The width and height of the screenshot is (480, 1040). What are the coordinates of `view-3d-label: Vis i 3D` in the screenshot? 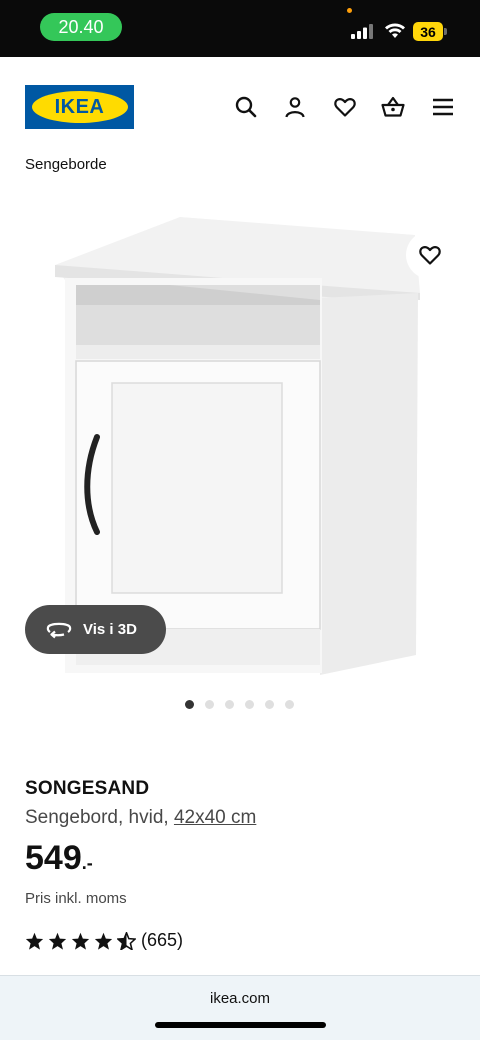 It's located at (110, 629).